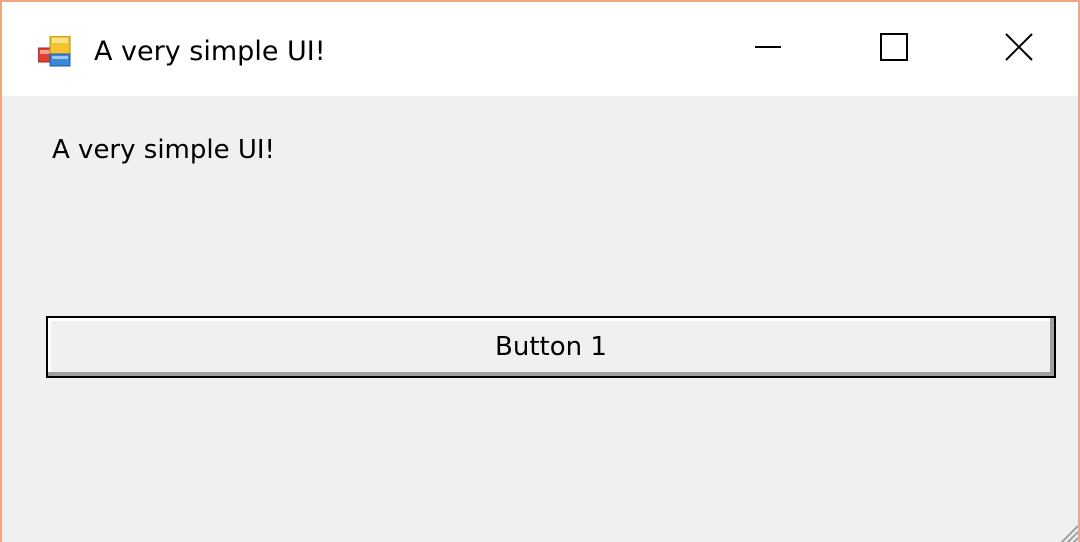 This screenshot has width=1080, height=542. I want to click on content-label: A very simple UI!, so click(163, 150).